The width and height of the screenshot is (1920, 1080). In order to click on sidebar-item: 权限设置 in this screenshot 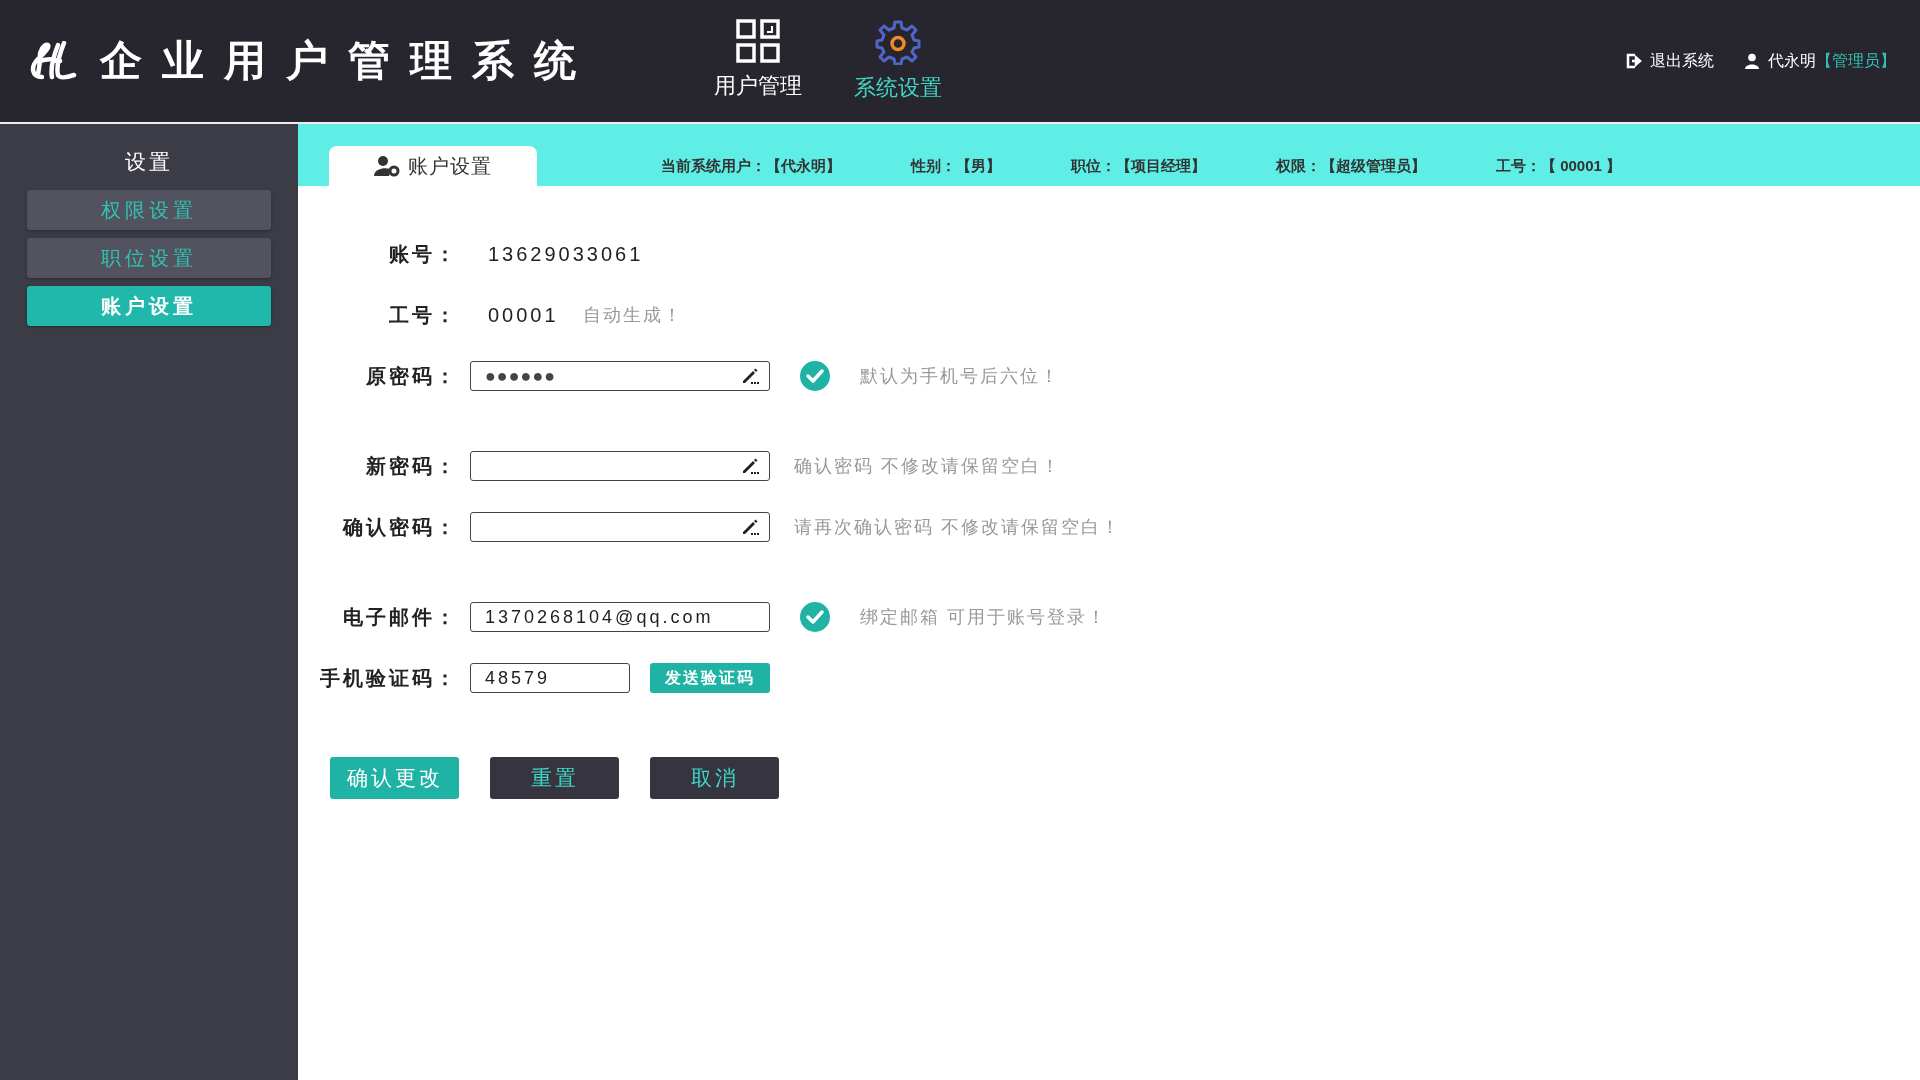, I will do `click(149, 210)`.